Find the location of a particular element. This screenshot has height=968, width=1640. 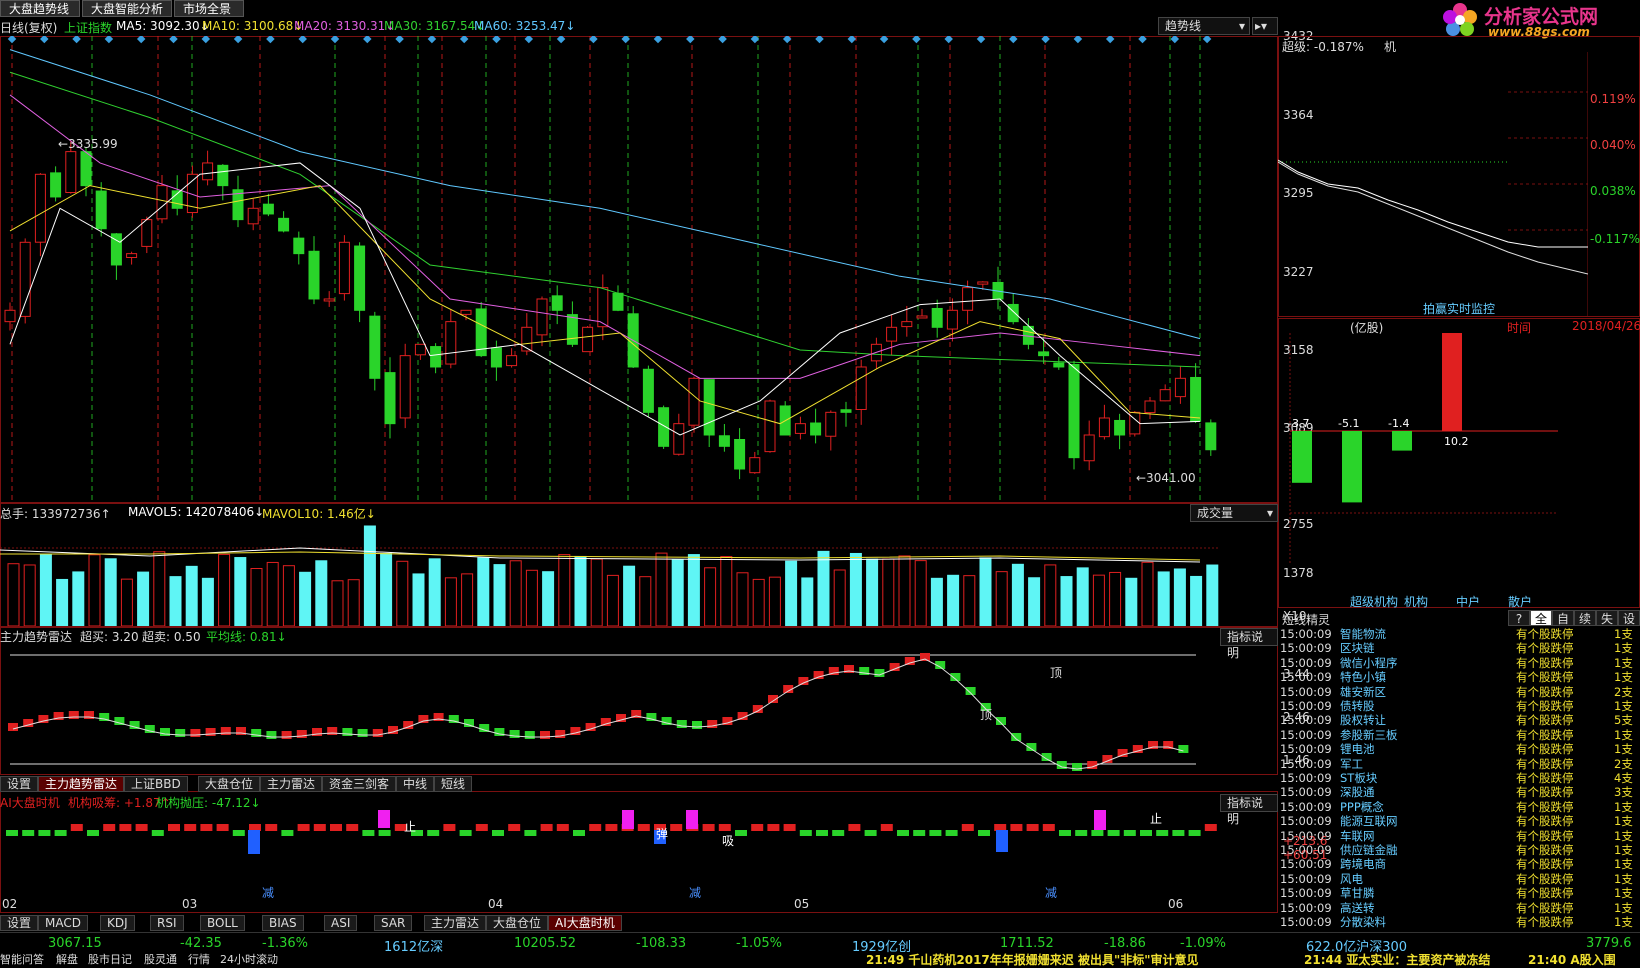

list-item: 15:00:09 股权转让 有个股跌停 5支 is located at coordinates (1456, 720).